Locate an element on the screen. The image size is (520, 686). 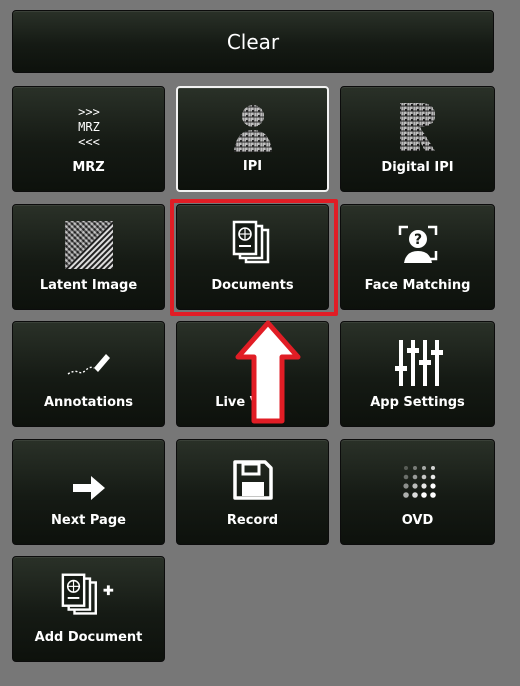
mrz-button: >>> MRZ <<< MRZ is located at coordinates (88, 139).